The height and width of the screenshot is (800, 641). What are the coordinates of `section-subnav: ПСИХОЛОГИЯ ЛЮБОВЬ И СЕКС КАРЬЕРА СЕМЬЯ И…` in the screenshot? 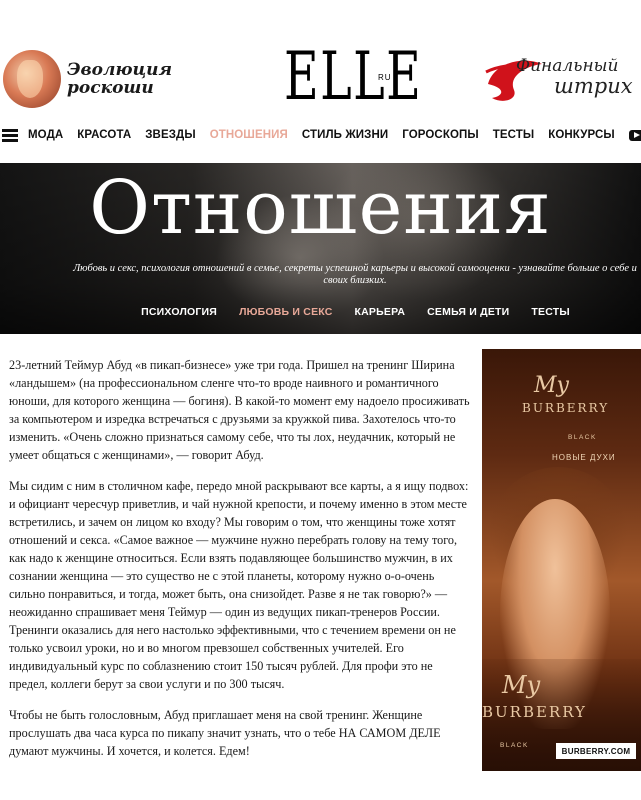 It's located at (320, 312).